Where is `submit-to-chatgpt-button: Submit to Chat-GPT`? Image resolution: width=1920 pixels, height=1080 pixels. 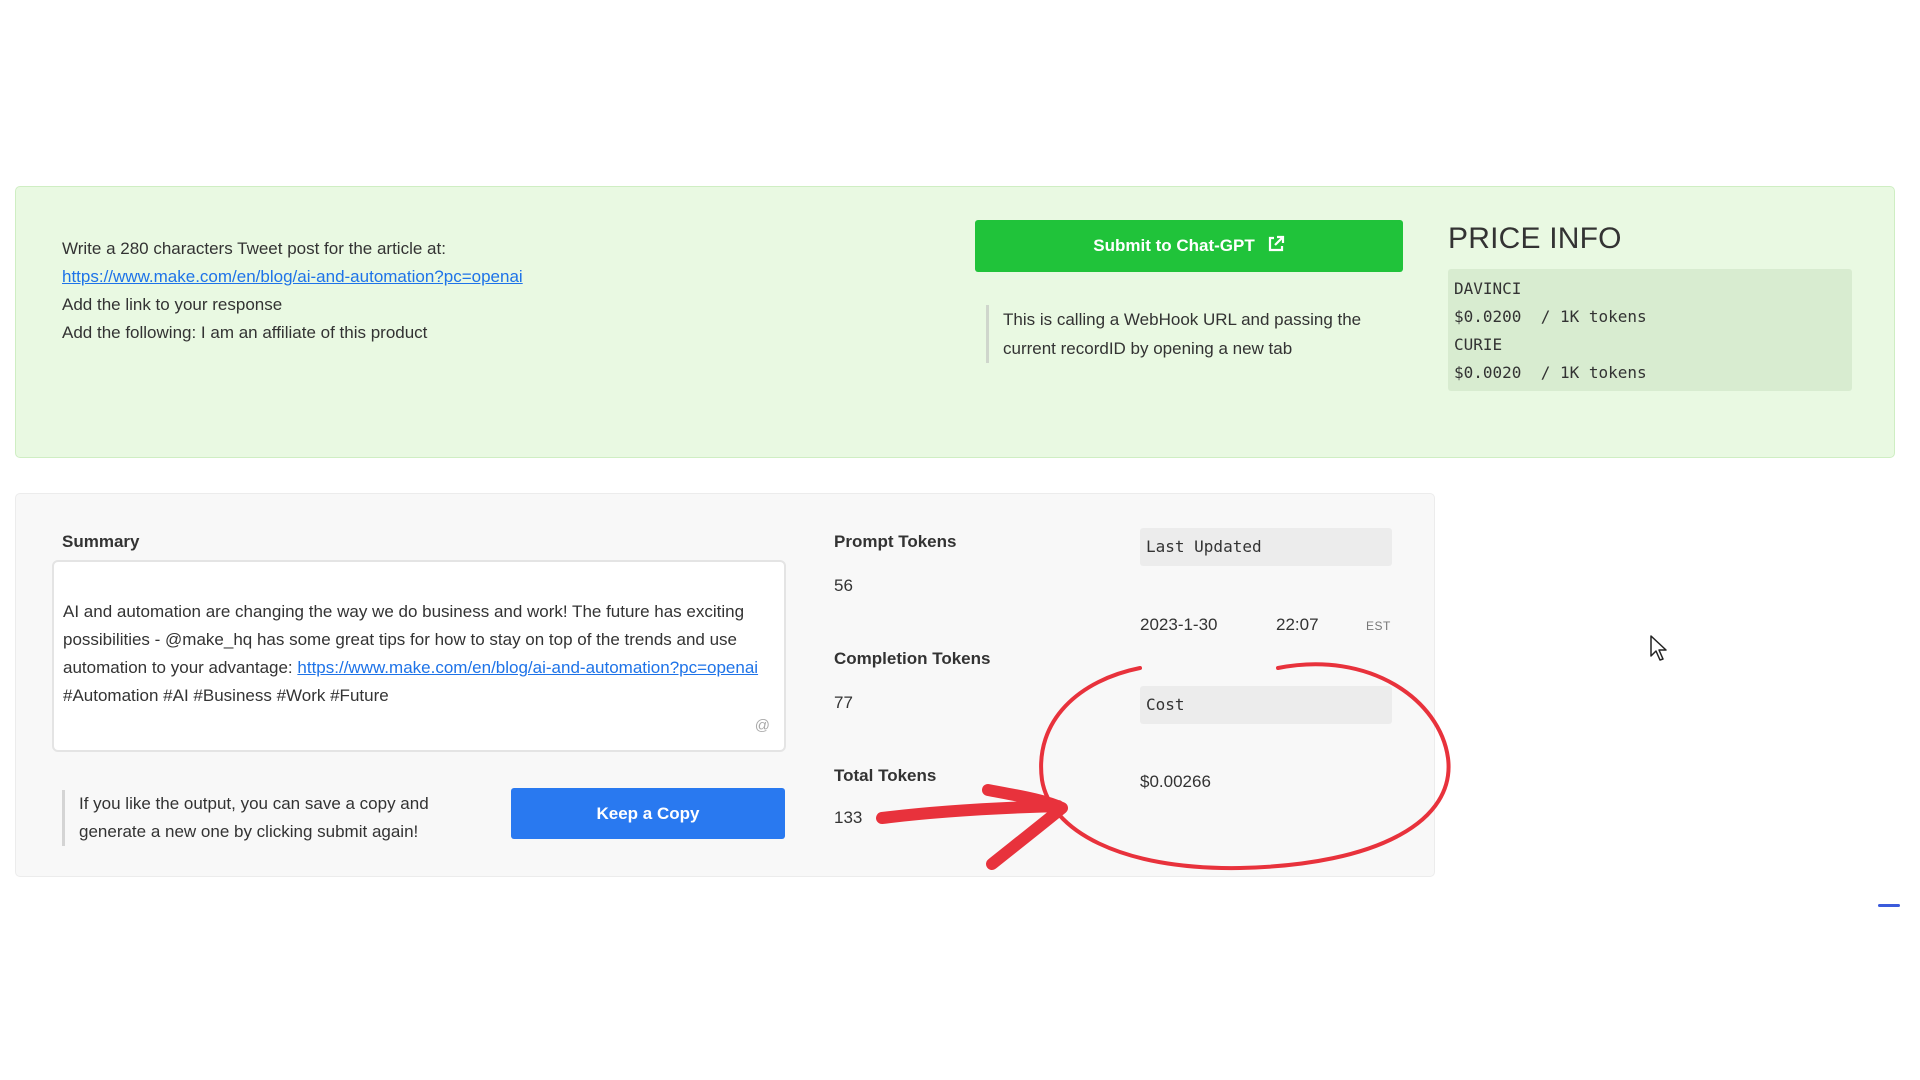 submit-to-chatgpt-button: Submit to Chat-GPT is located at coordinates (1189, 246).